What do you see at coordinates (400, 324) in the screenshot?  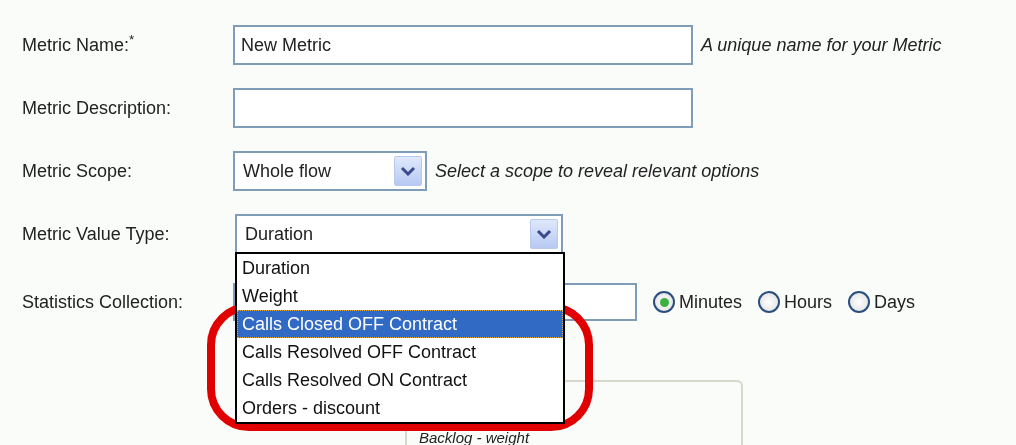 I see `dropdown-option: Calls Closed OFF Contract` at bounding box center [400, 324].